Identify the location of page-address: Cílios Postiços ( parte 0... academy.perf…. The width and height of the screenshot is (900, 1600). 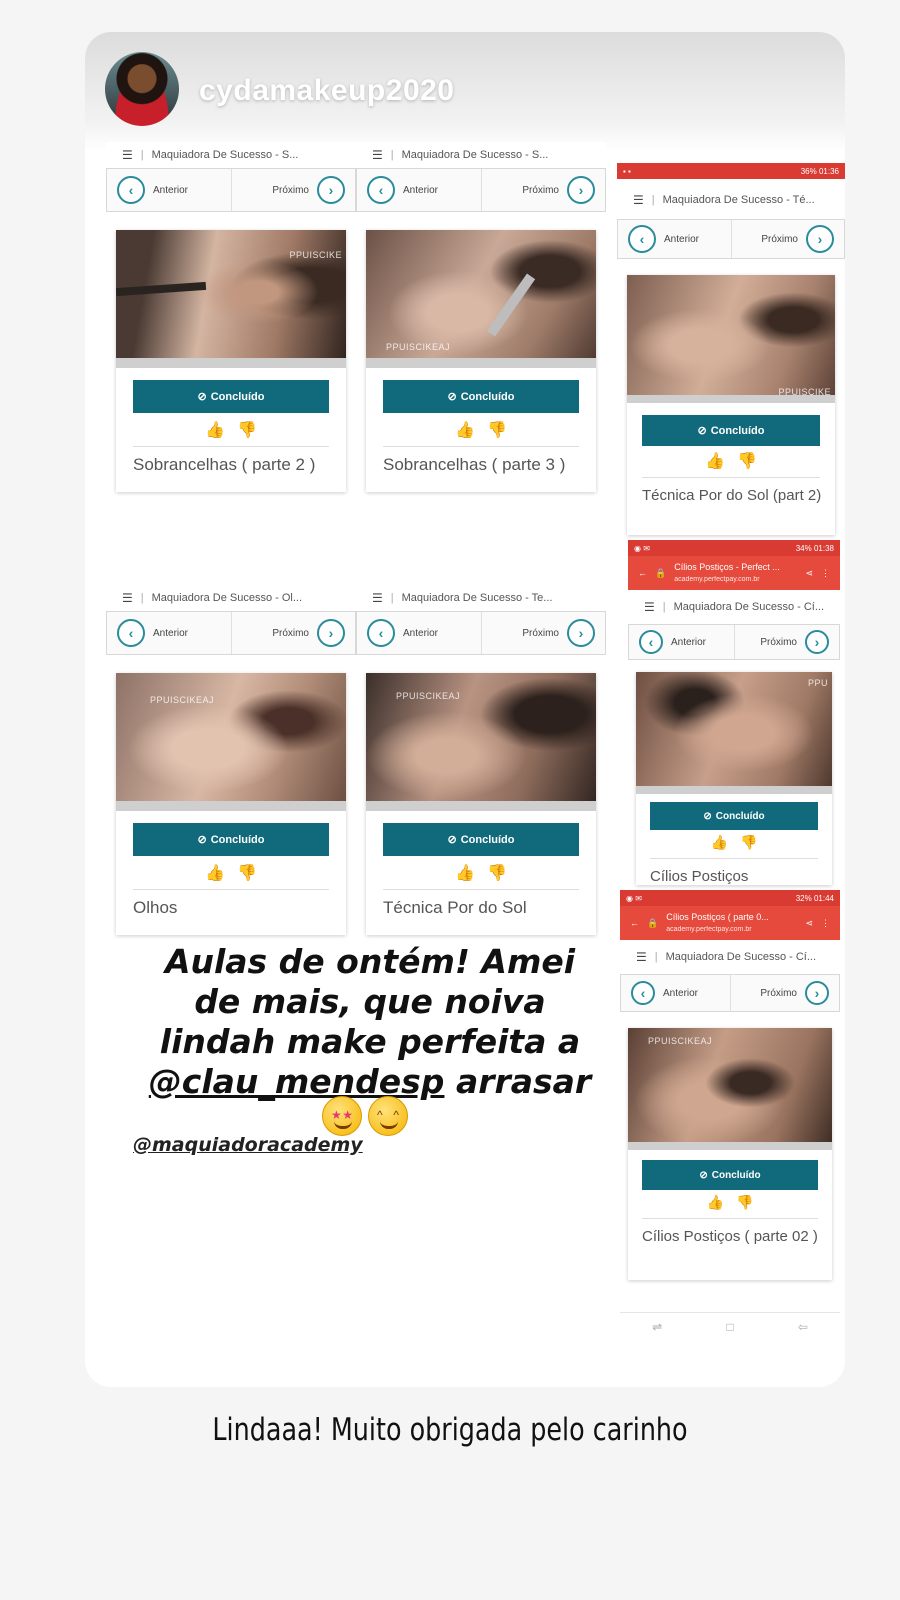
(731, 923).